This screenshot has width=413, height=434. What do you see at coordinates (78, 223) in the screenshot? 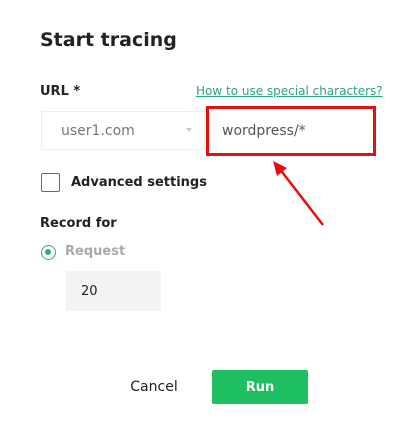
I see `record-for-label: Record for` at bounding box center [78, 223].